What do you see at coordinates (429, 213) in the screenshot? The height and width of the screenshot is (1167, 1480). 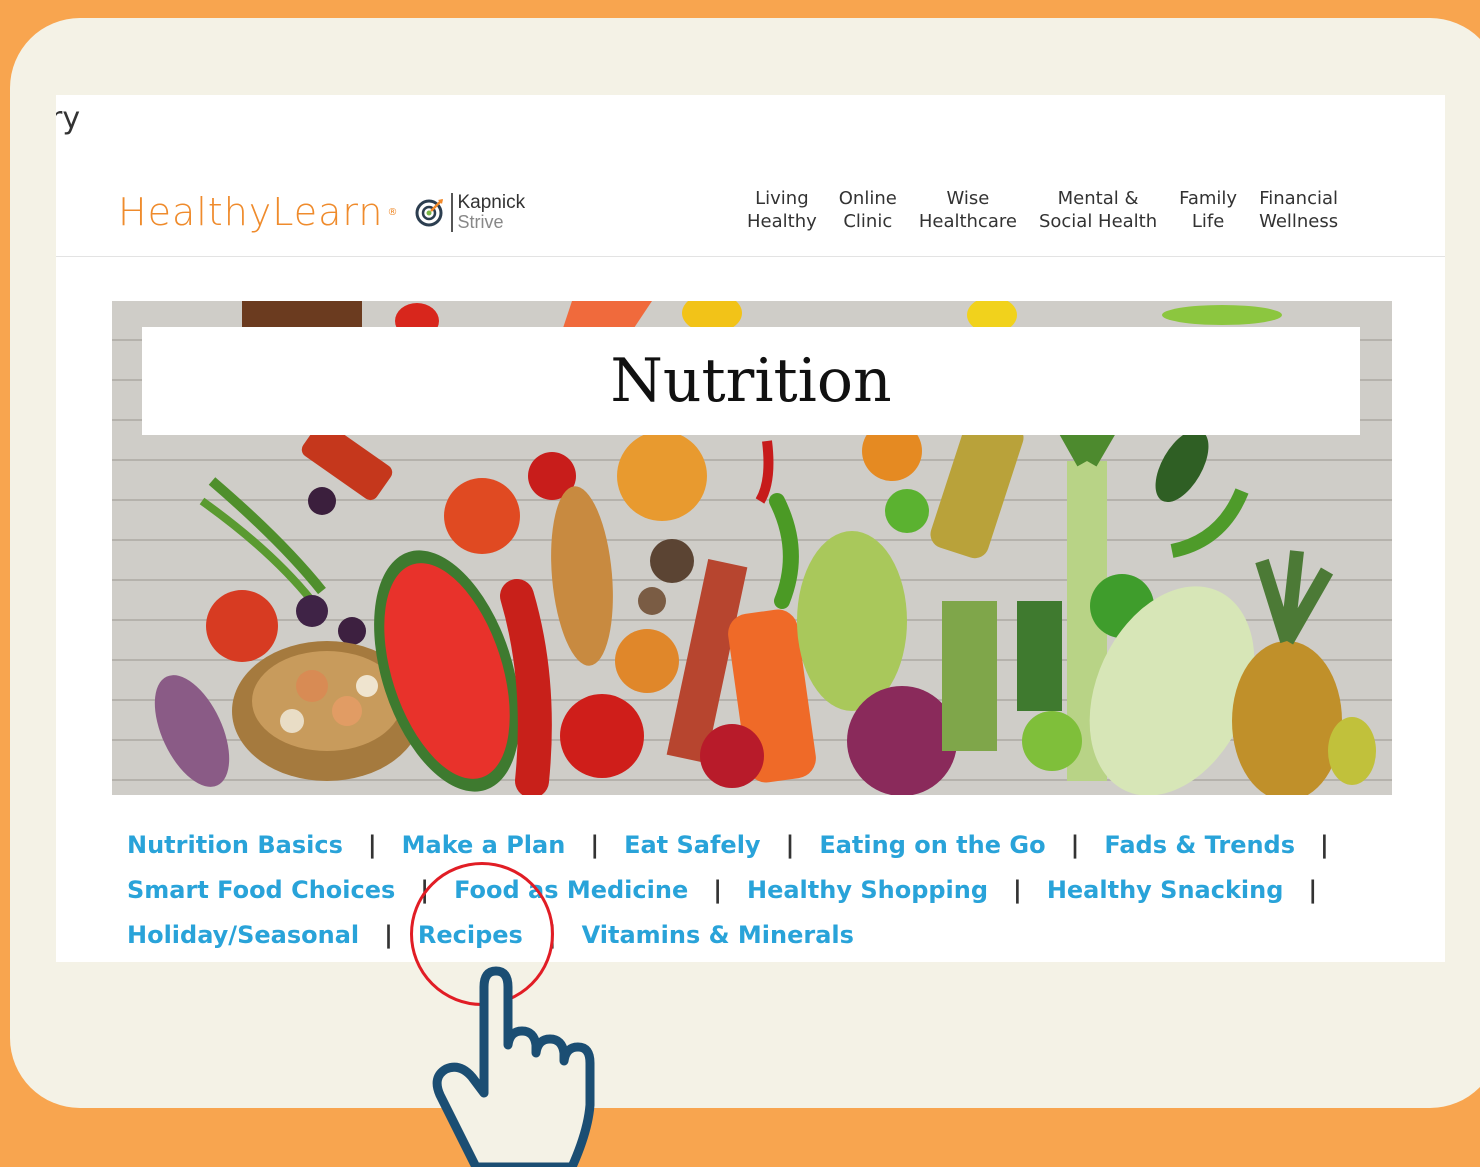 I see `target-icon` at bounding box center [429, 213].